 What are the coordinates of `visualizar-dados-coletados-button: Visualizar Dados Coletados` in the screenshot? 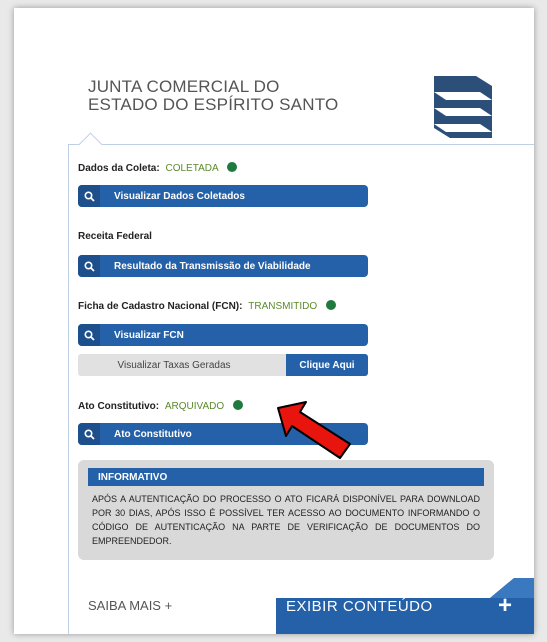 It's located at (223, 196).